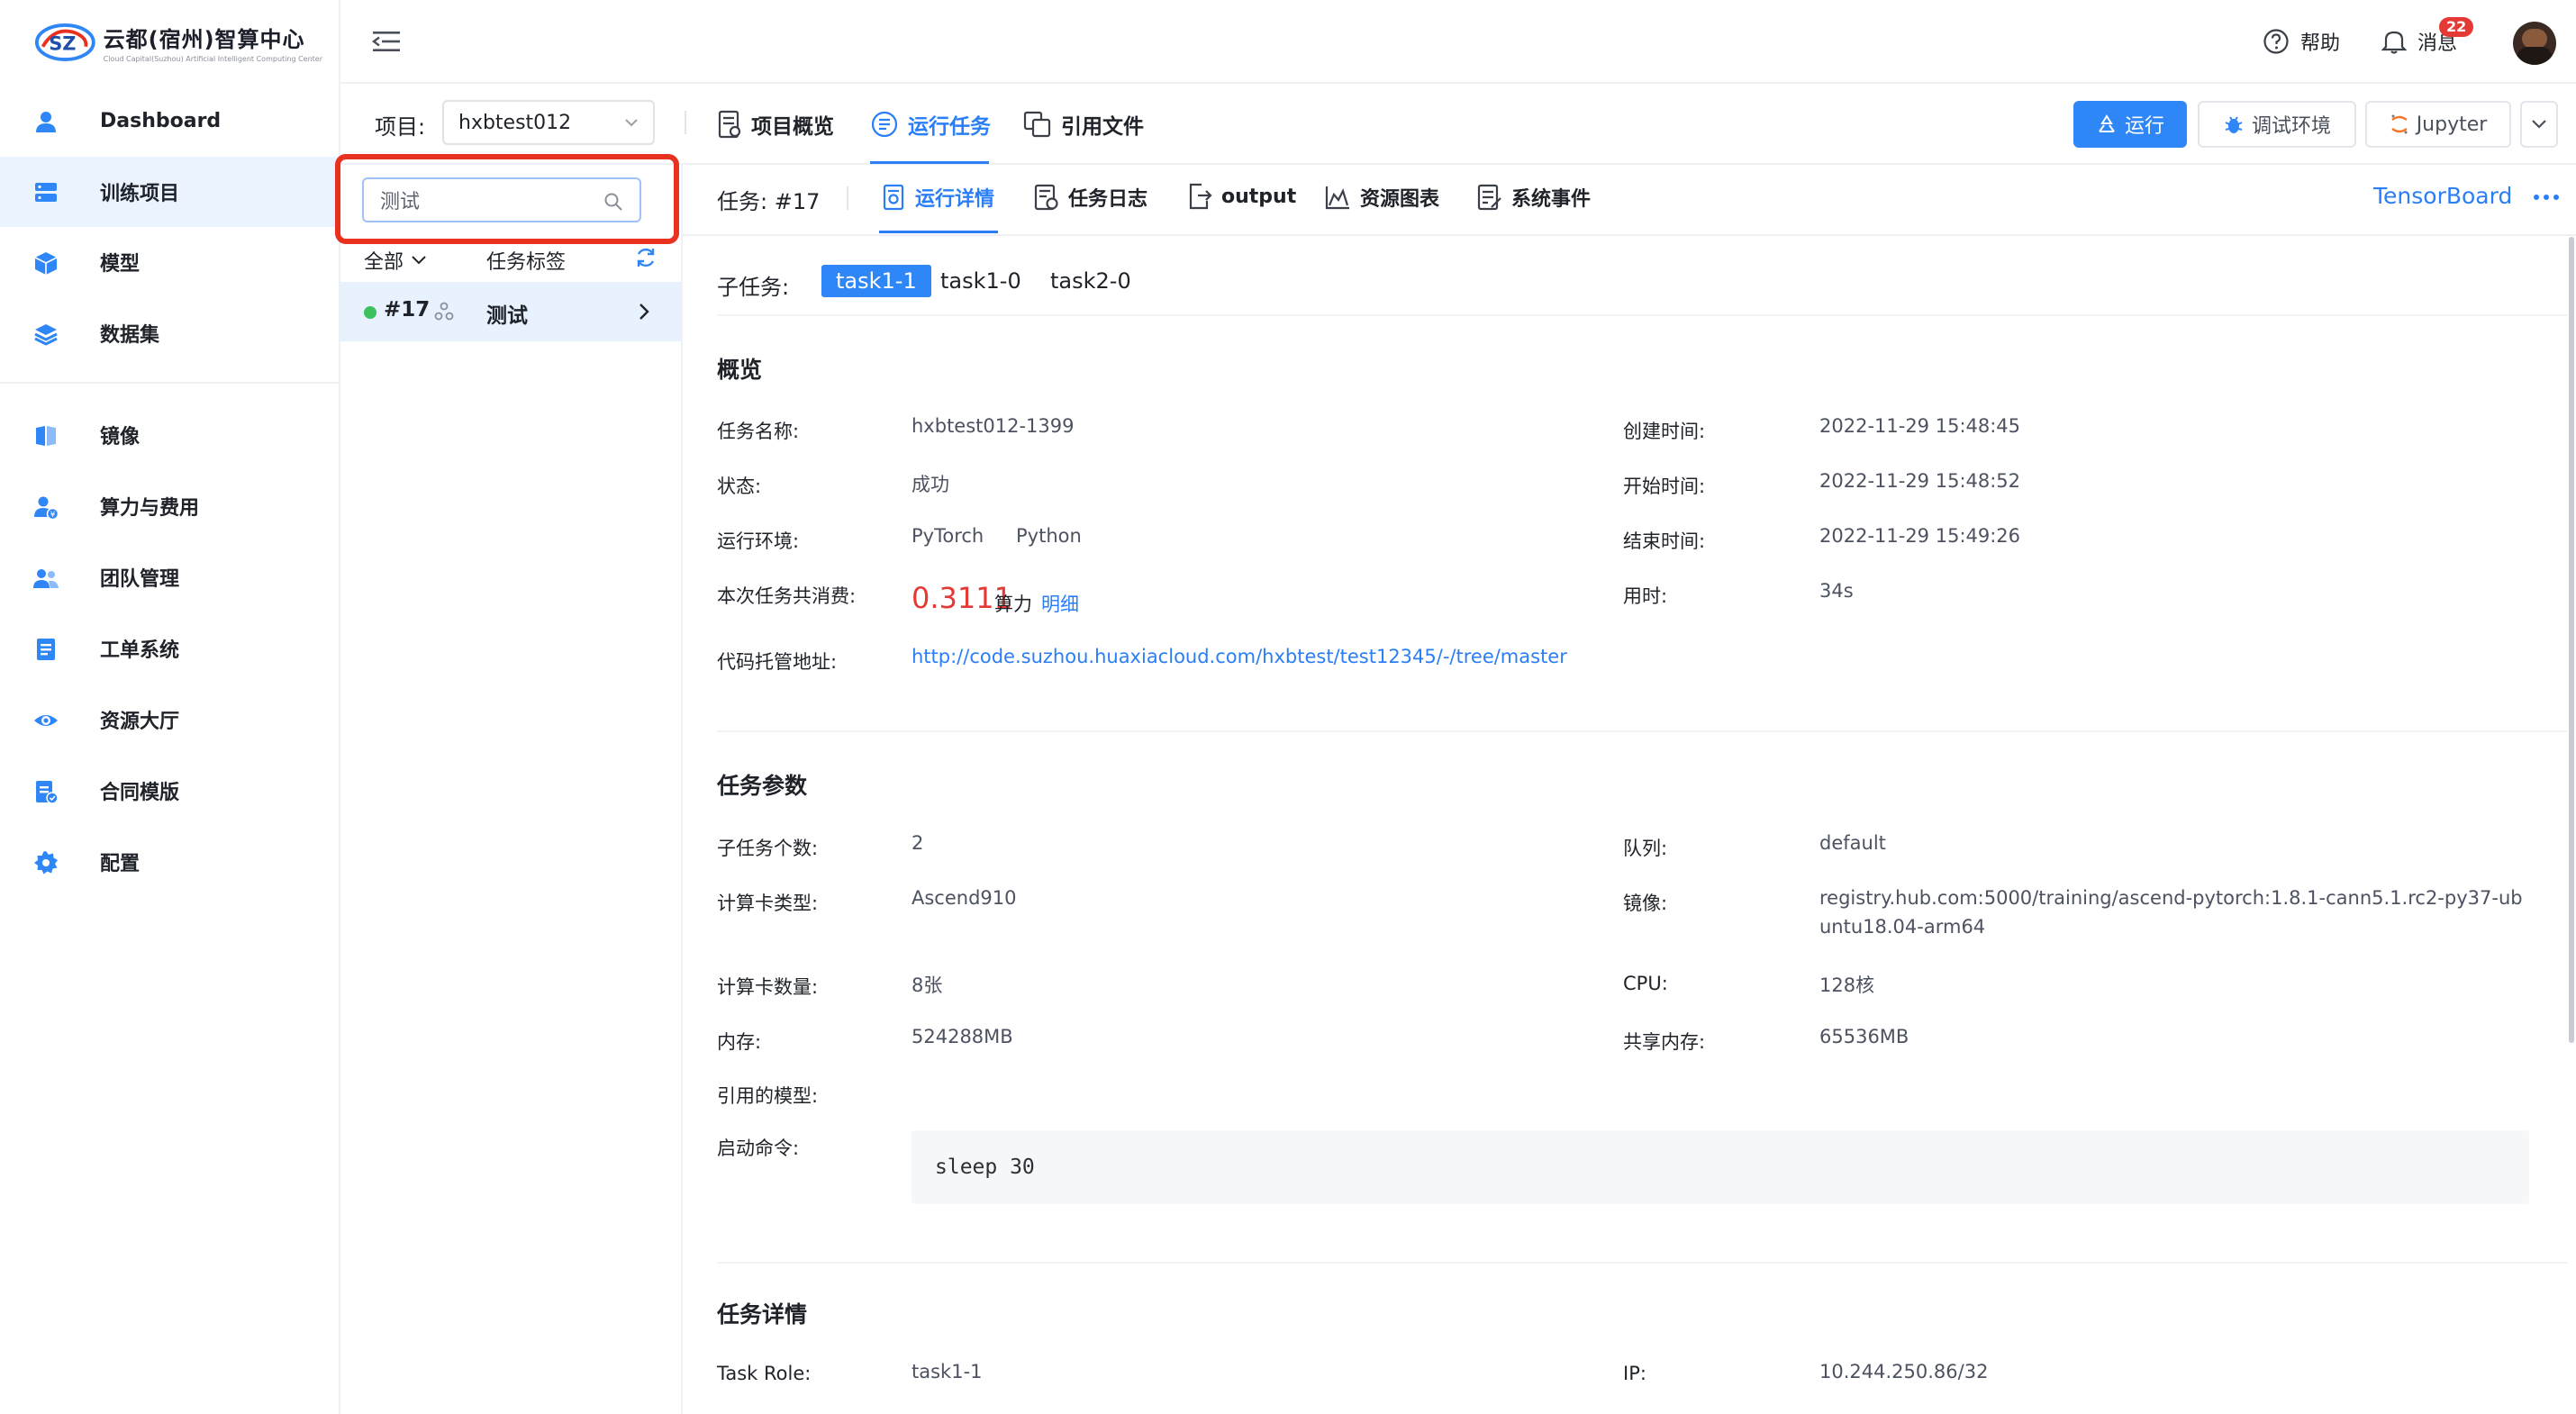 The width and height of the screenshot is (2576, 1414). Describe the element at coordinates (613, 202) in the screenshot. I see `search-icon` at that location.